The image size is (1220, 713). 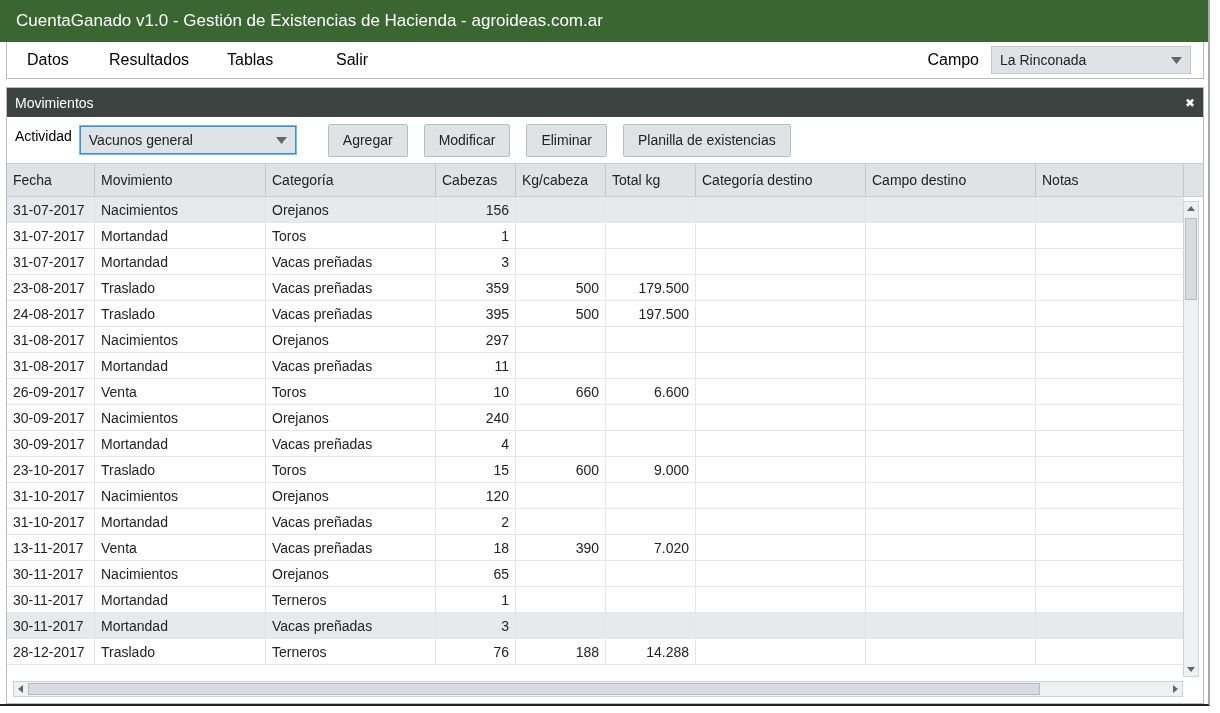 What do you see at coordinates (587, 547) in the screenshot?
I see `table-cell: 390` at bounding box center [587, 547].